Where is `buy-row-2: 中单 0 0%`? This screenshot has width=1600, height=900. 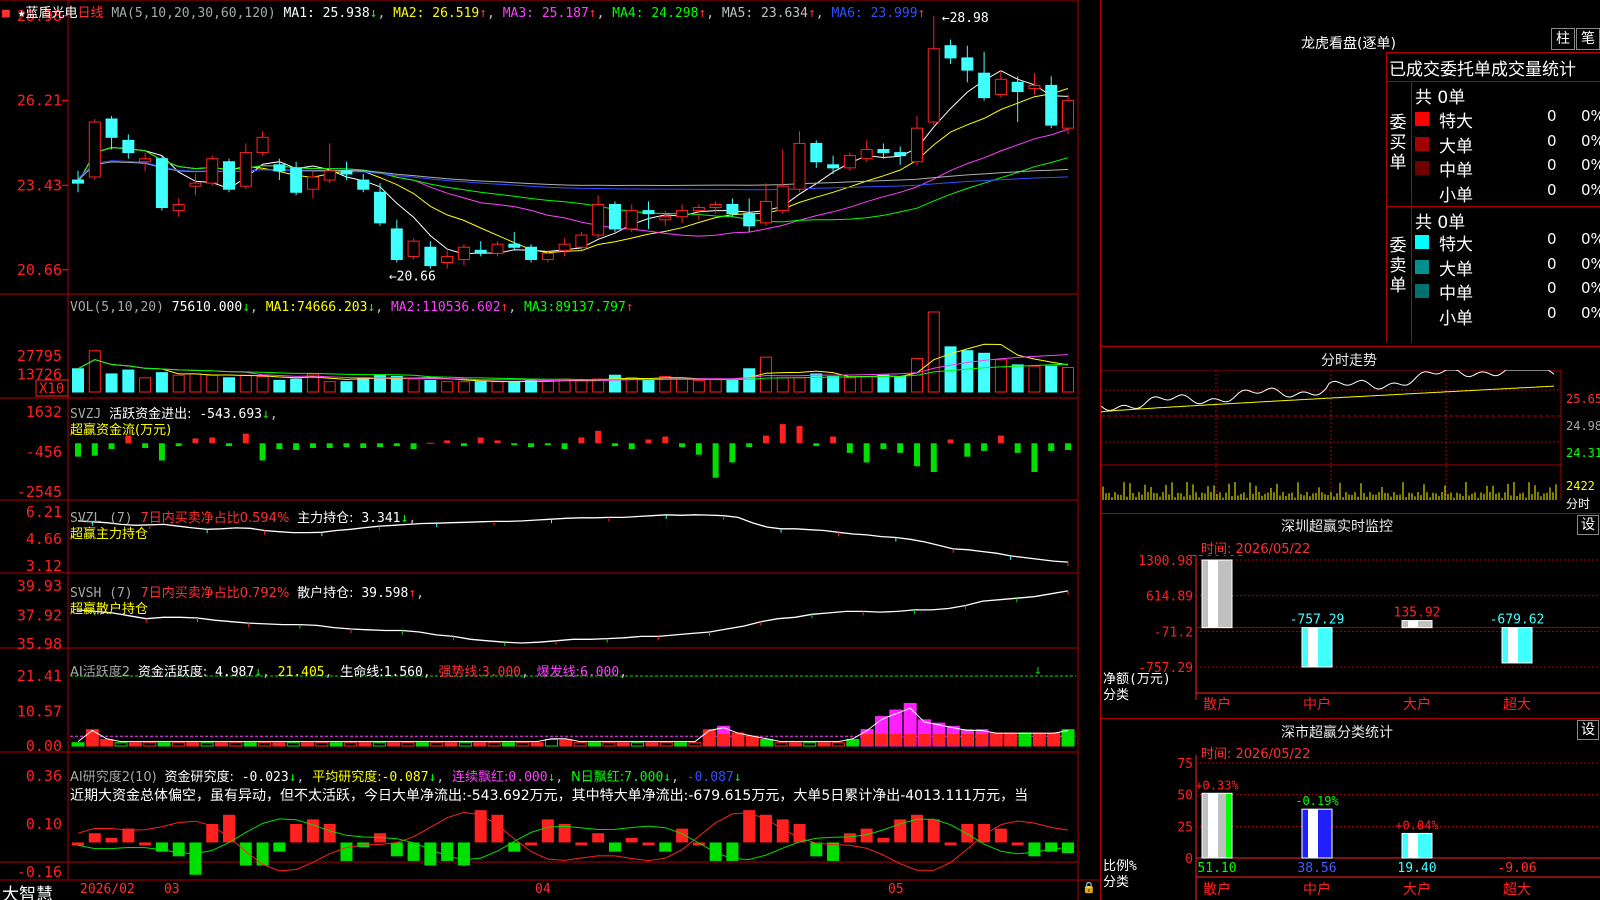
buy-row-2: 中单 0 0% is located at coordinates (1507, 168).